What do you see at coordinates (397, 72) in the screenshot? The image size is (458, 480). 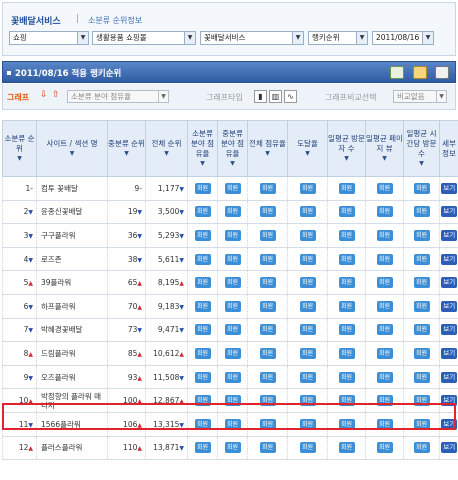 I see `excel-icon` at bounding box center [397, 72].